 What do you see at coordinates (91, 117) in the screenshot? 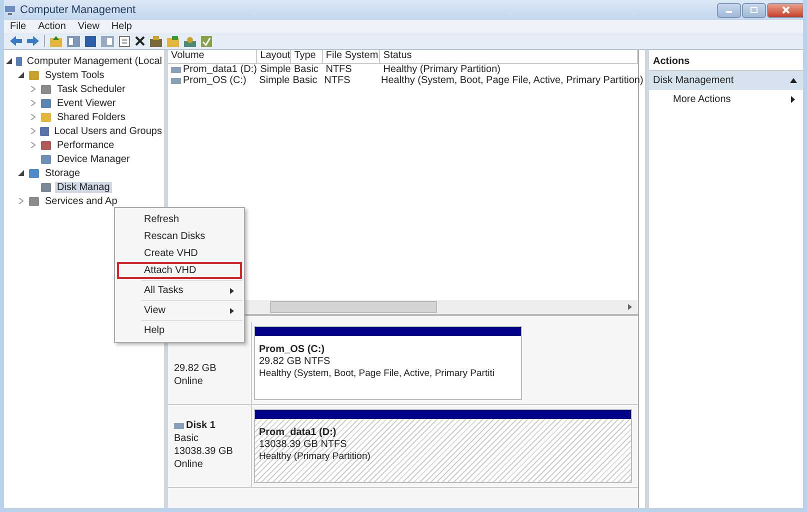
I see `tree-item: Shared Folders` at bounding box center [91, 117].